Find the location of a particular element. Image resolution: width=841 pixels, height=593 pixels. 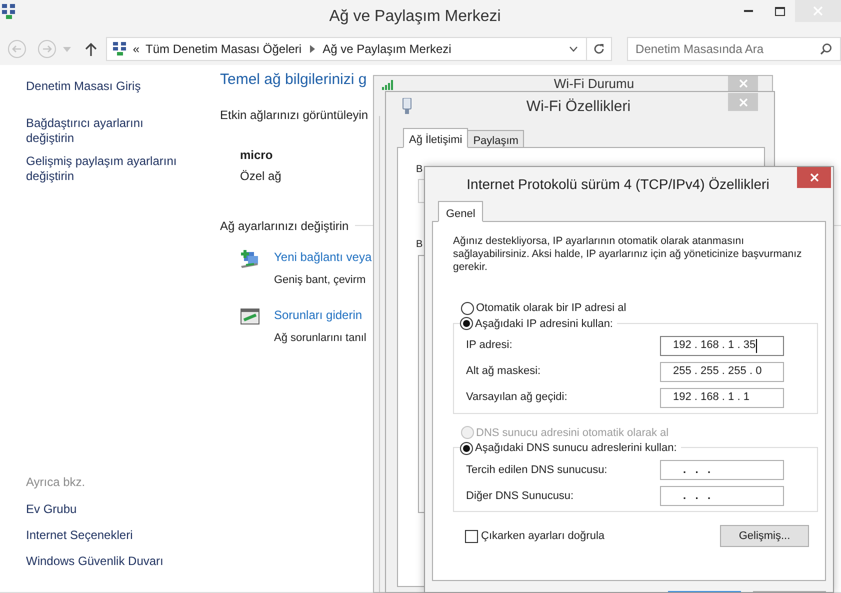

search-icon is located at coordinates (826, 49).